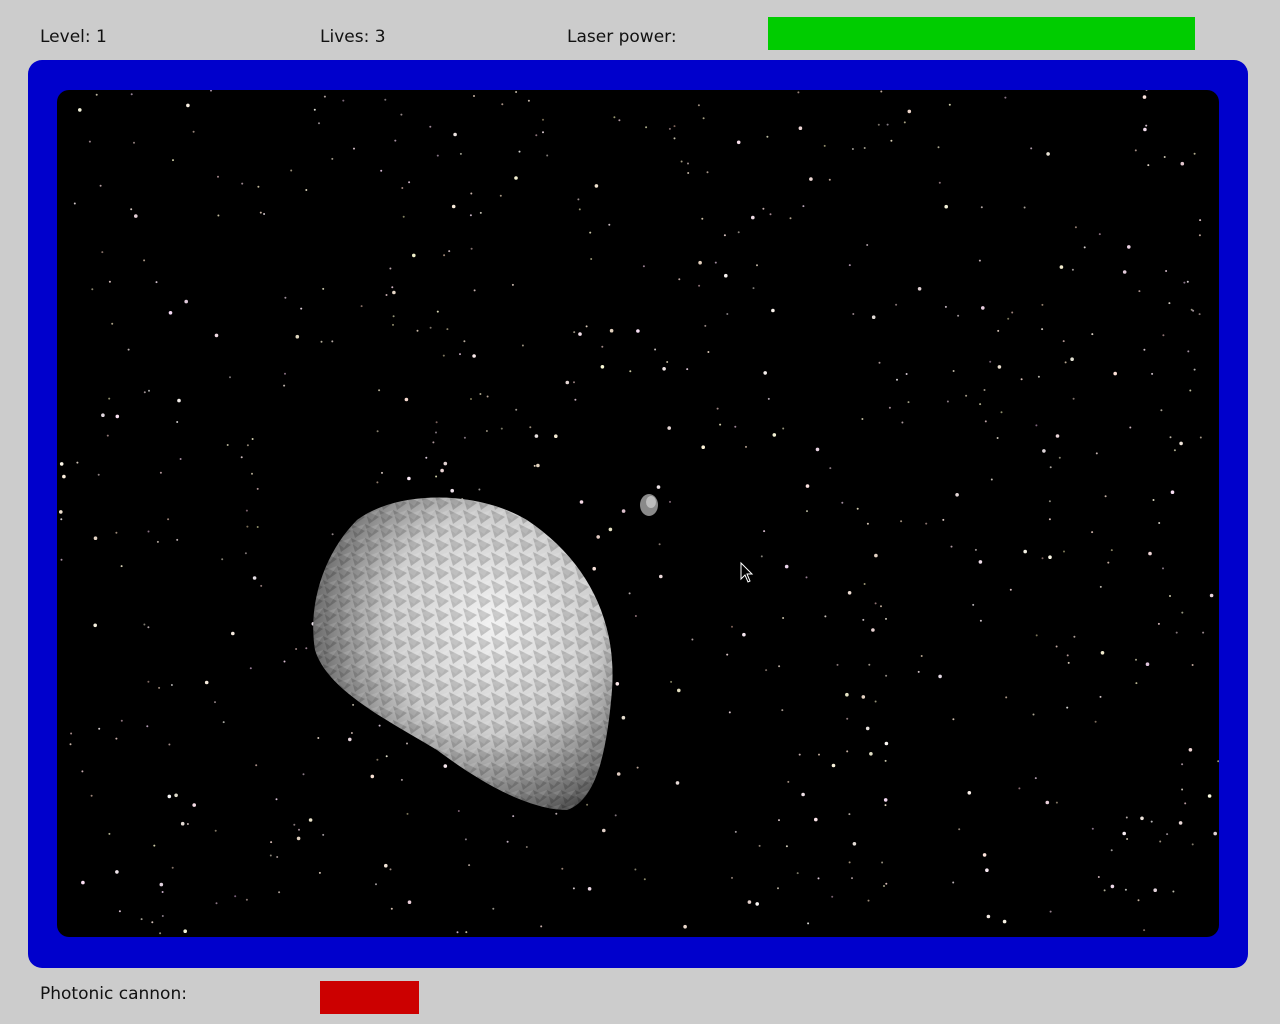  I want to click on mouse-cursor-icon, so click(747, 572).